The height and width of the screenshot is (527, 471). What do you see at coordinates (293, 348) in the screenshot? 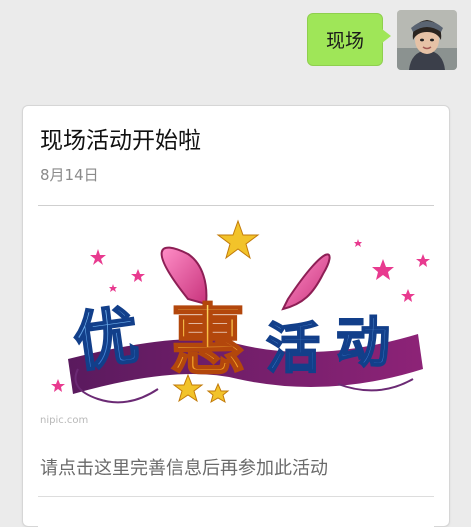
I see `banner-char-3: 活` at bounding box center [293, 348].